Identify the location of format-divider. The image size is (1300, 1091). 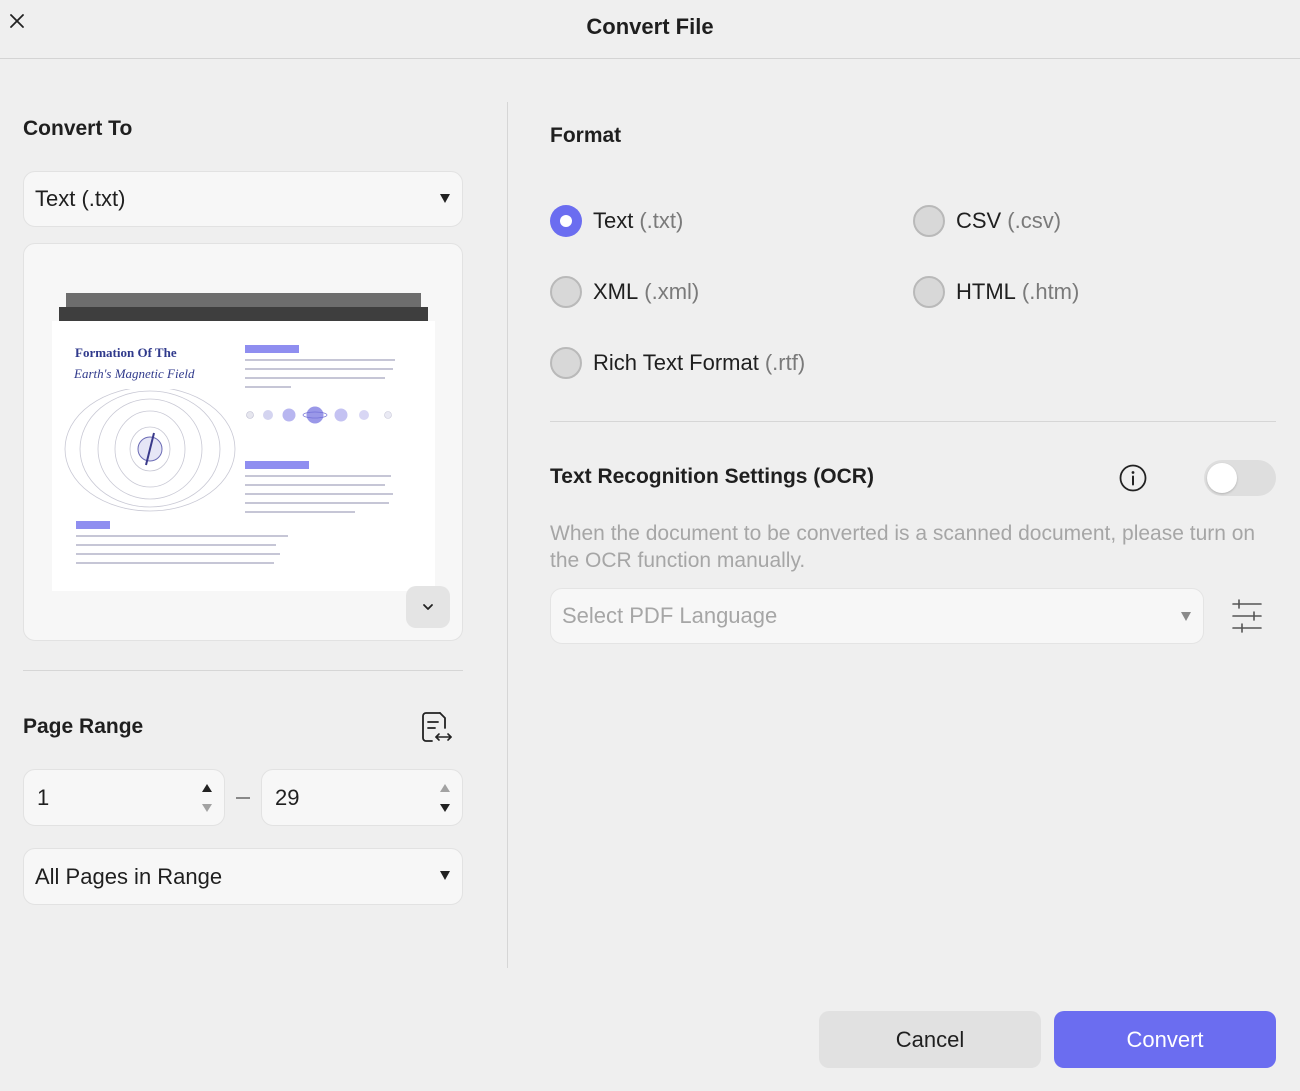
(913, 421).